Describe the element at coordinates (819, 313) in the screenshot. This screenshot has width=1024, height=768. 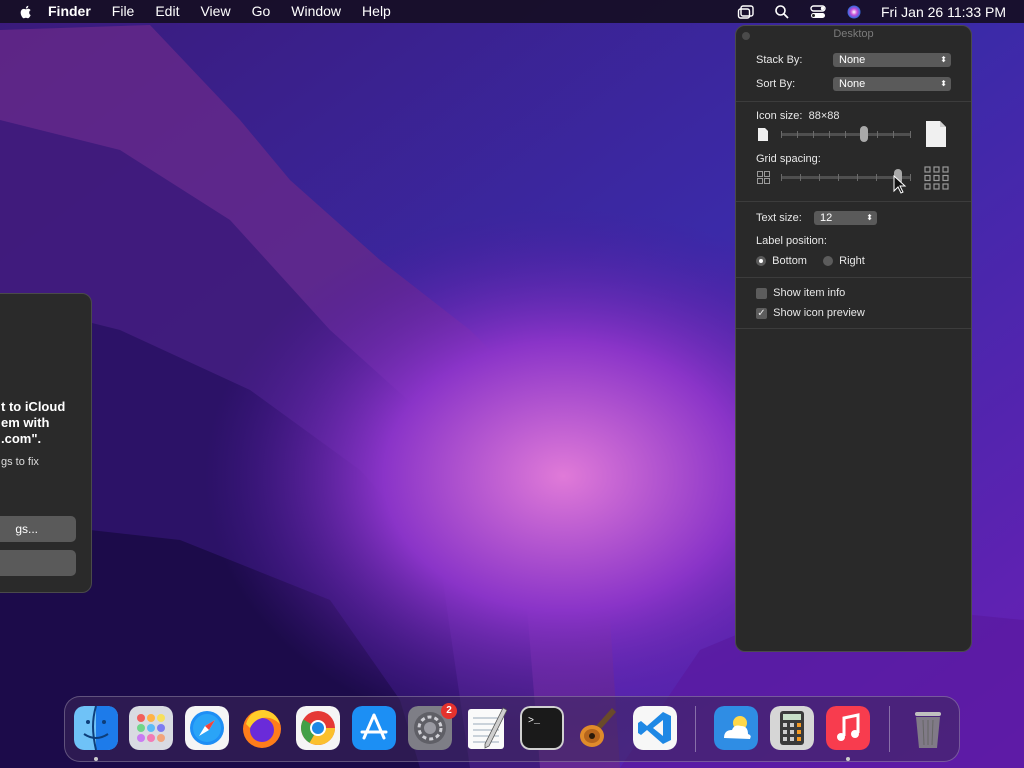
I see `show-icon-preview-label: Show icon preview` at that location.